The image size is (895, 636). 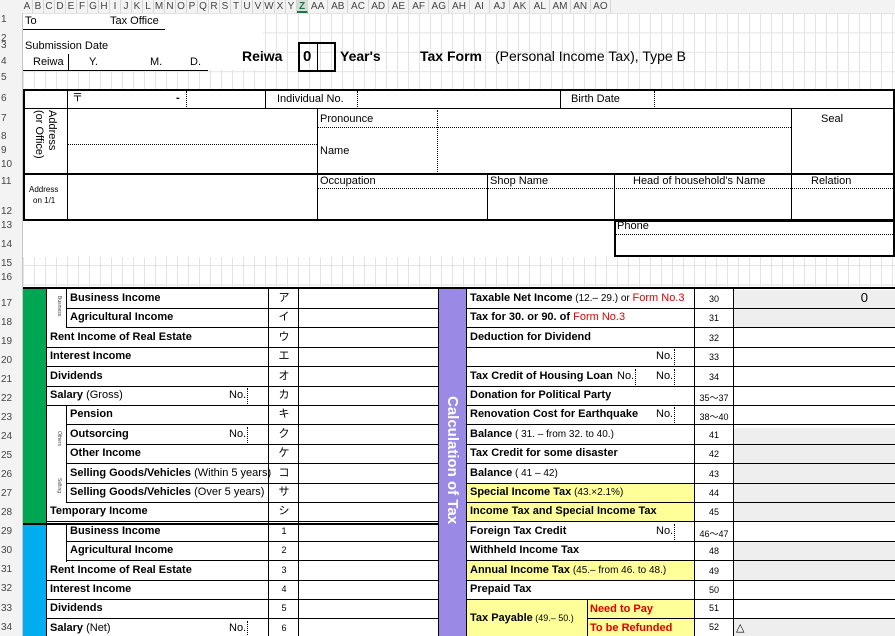 I want to click on column-g: G, so click(x=93, y=6).